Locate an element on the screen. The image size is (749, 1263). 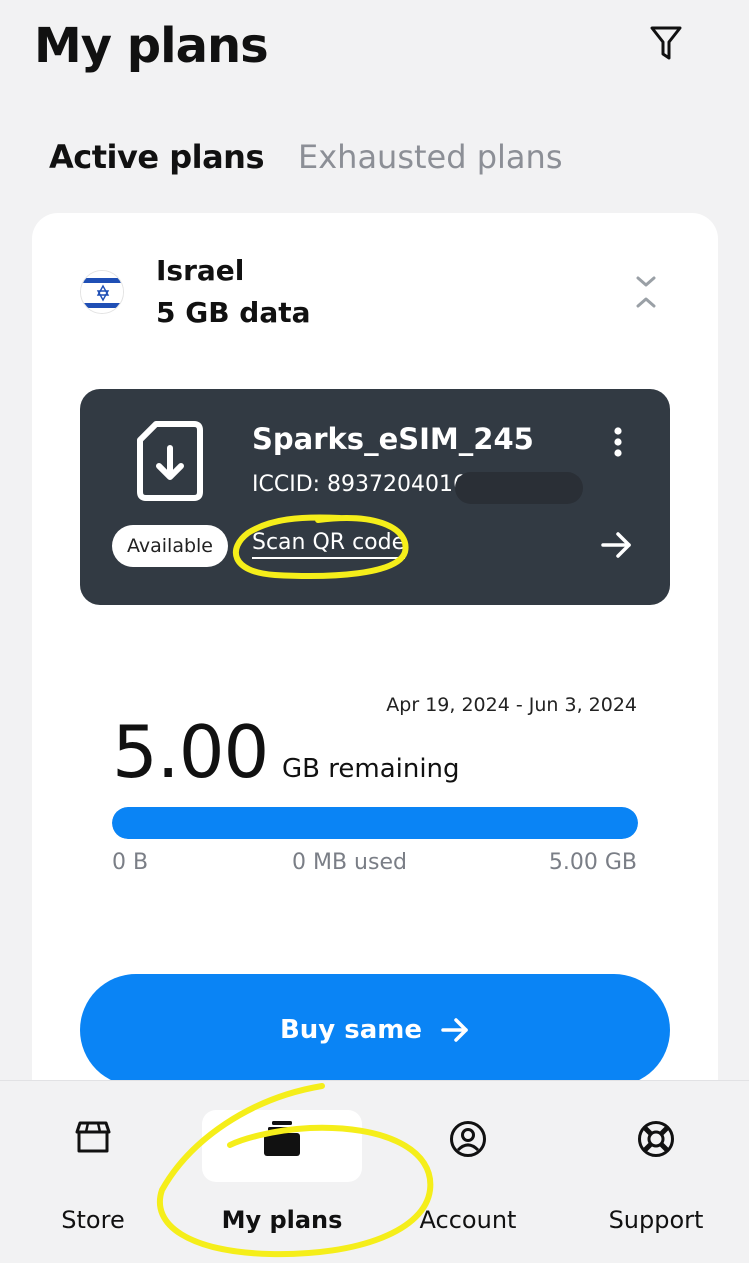
data-usage-bar is located at coordinates (375, 823).